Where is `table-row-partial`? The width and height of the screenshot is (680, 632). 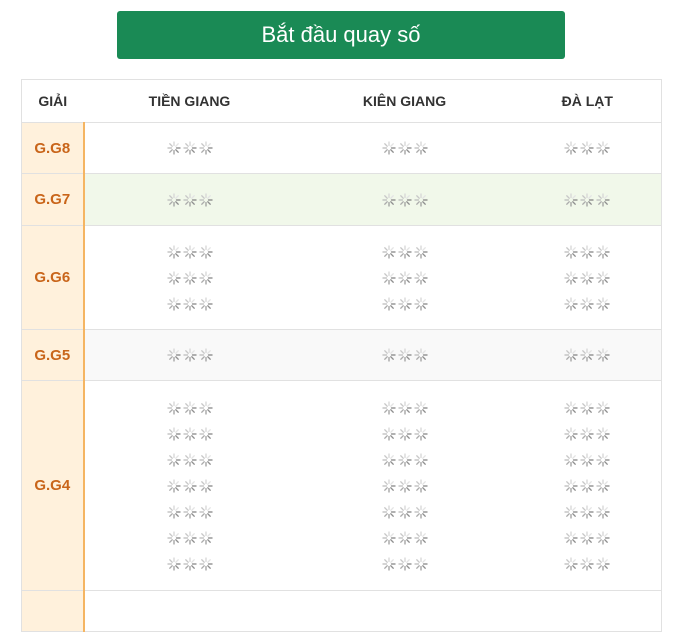 table-row-partial is located at coordinates (341, 611).